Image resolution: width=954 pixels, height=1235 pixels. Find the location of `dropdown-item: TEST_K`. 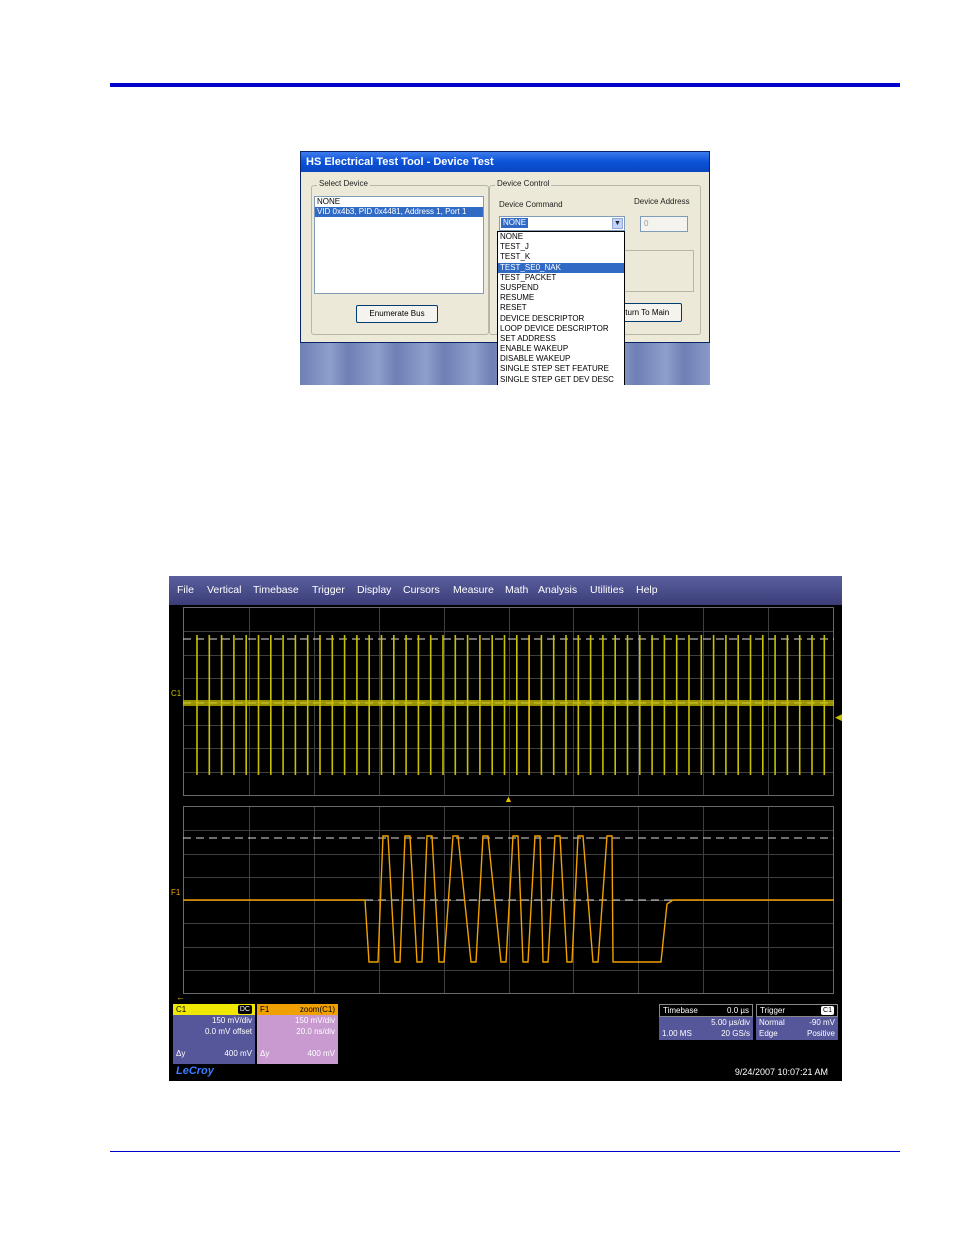

dropdown-item: TEST_K is located at coordinates (561, 257).